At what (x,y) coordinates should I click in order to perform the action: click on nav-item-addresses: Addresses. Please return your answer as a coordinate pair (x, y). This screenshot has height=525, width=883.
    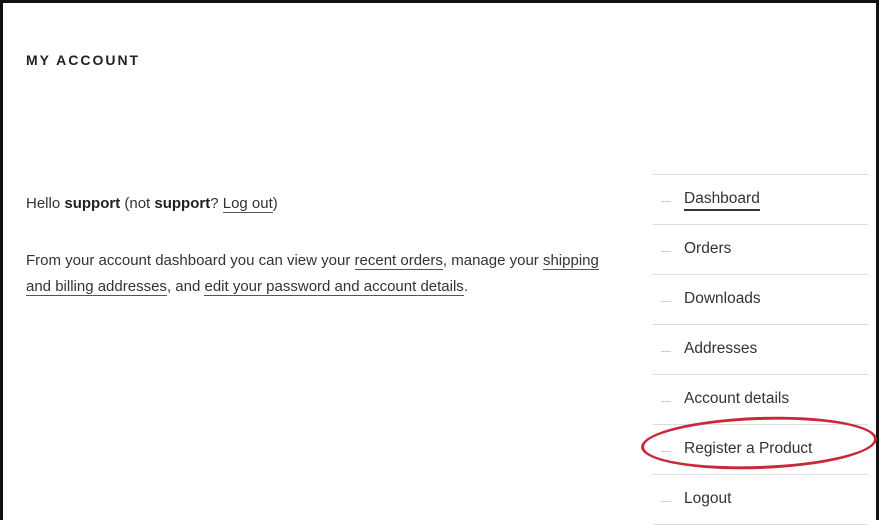
    Looking at the image, I should click on (760, 350).